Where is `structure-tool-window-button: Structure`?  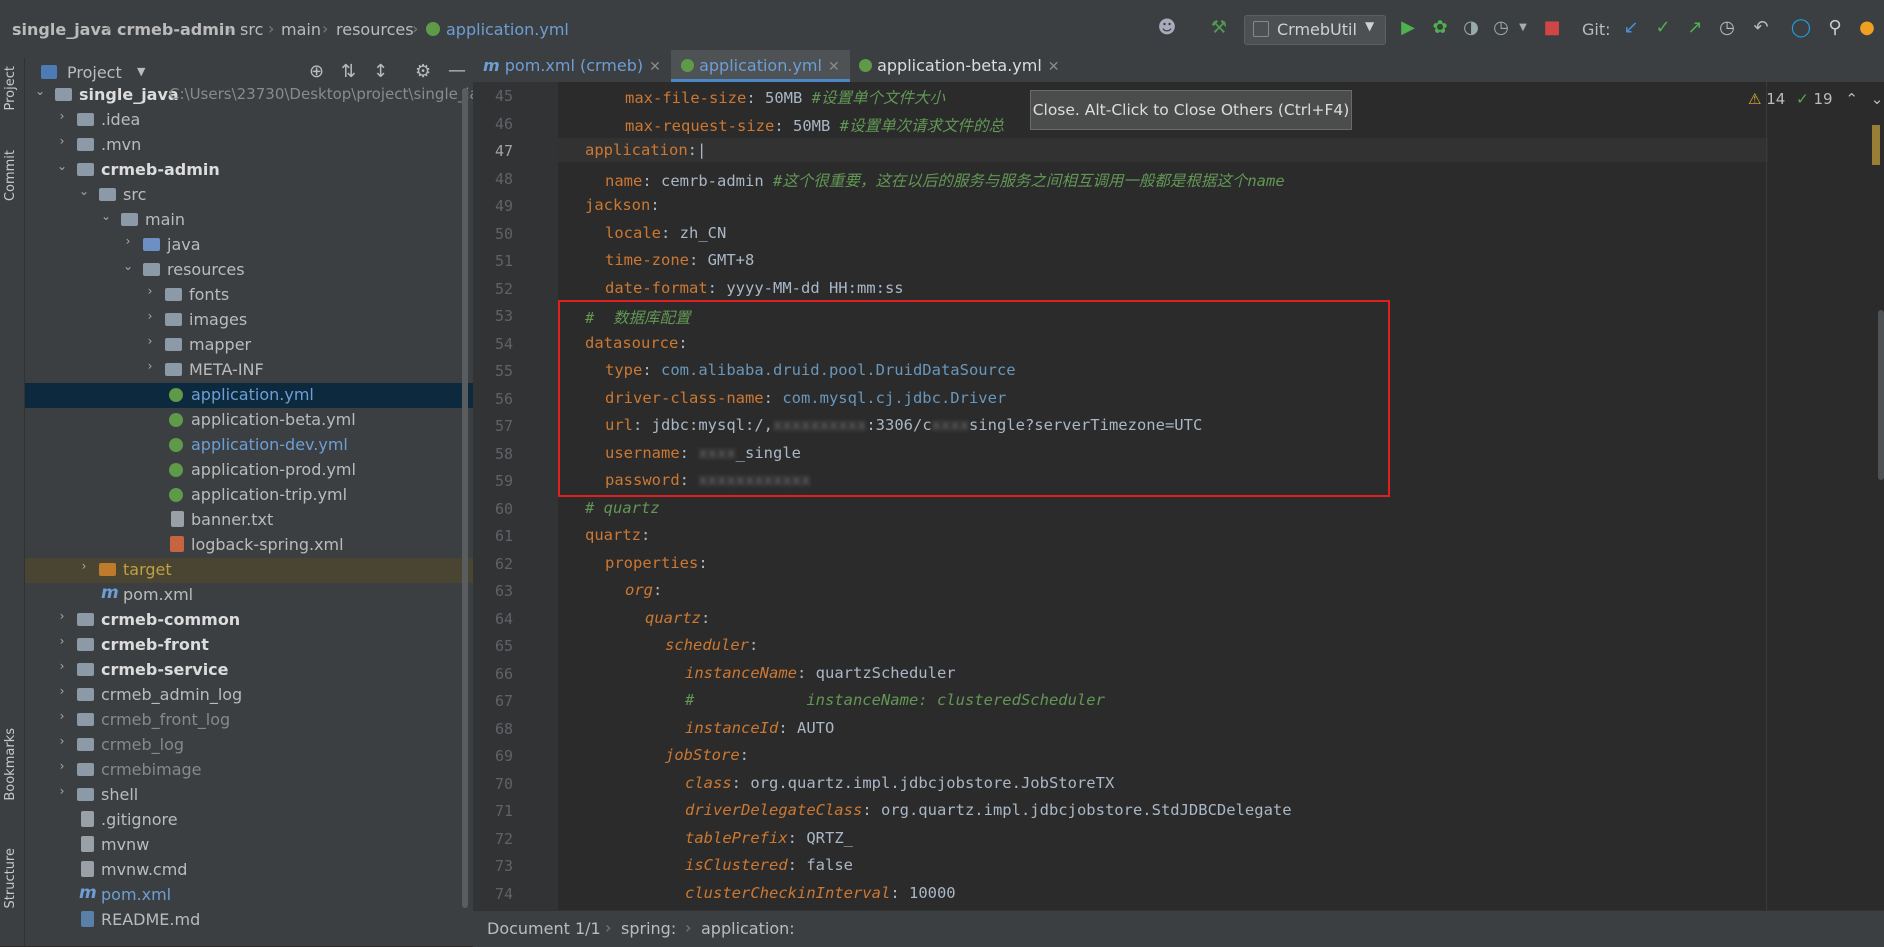
structure-tool-window-button: Structure is located at coordinates (10, 878).